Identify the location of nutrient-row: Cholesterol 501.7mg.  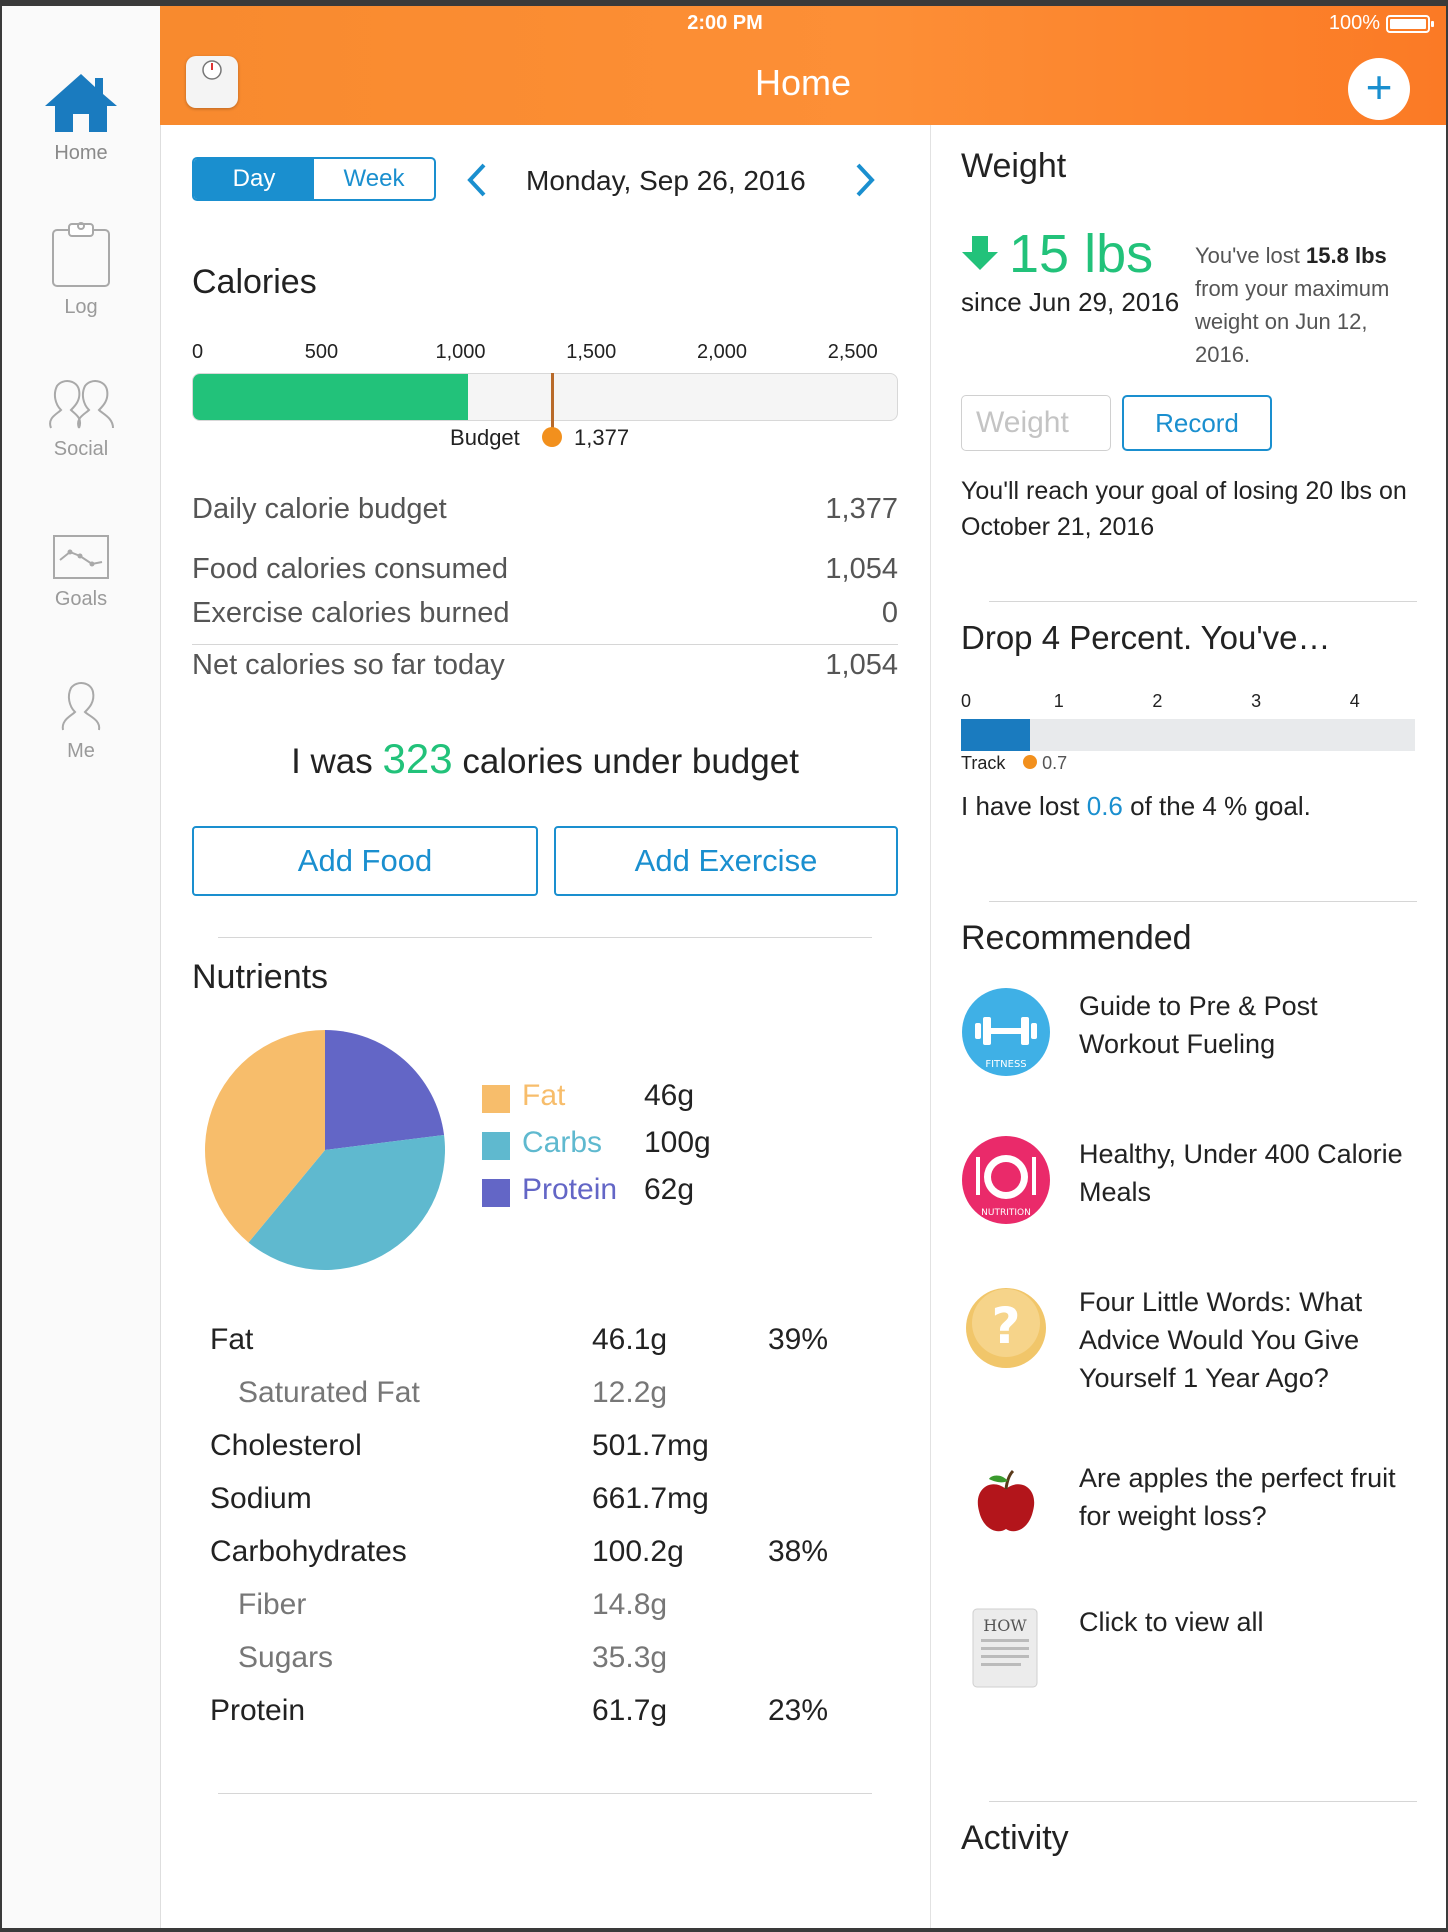
(530, 1446).